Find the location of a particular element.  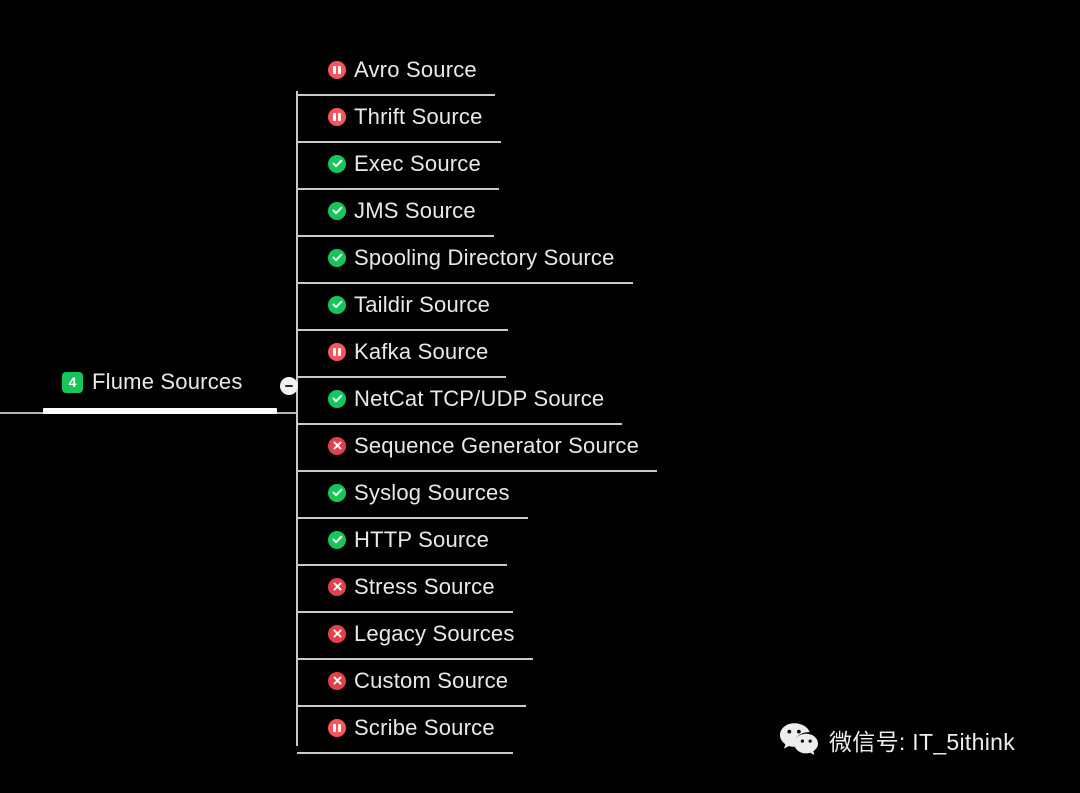

mindmap-node-body: Spooling Directory Source is located at coordinates (465, 262).